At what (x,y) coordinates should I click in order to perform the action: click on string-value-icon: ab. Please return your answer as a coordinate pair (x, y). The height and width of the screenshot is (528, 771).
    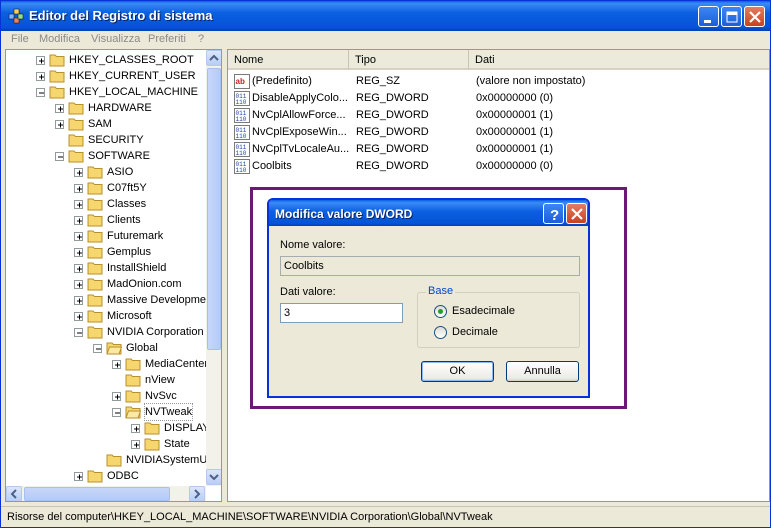
    Looking at the image, I should click on (242, 81).